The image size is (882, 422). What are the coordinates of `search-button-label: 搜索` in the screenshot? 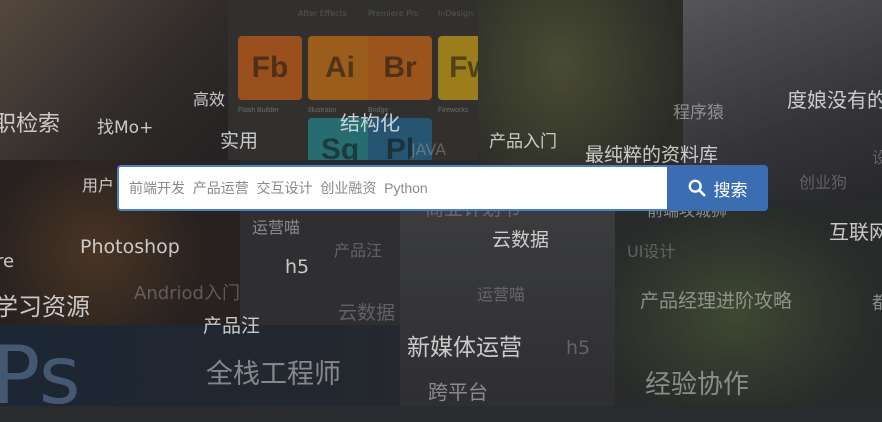 It's located at (730, 190).